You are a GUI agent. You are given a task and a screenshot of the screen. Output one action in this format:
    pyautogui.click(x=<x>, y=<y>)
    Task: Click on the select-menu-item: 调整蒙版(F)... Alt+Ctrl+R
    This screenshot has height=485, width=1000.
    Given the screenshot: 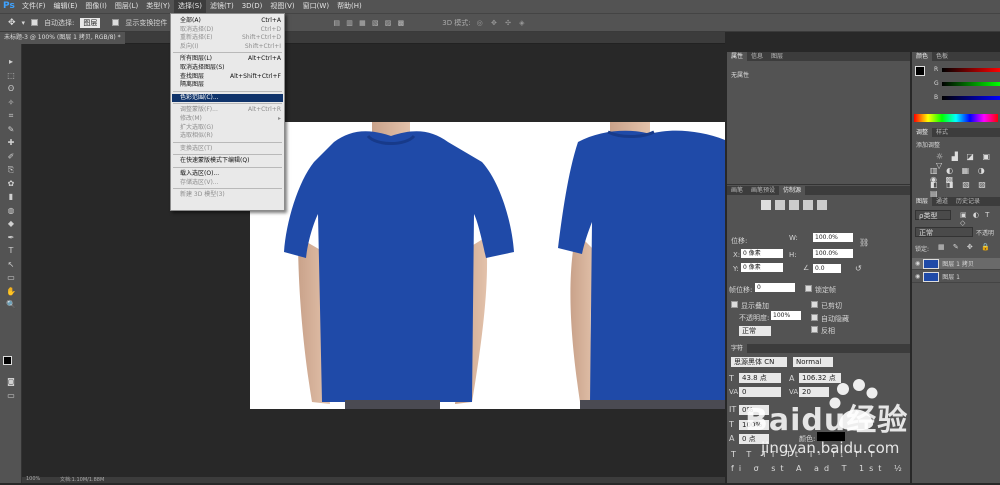 What is the action you would take?
    pyautogui.click(x=230, y=110)
    